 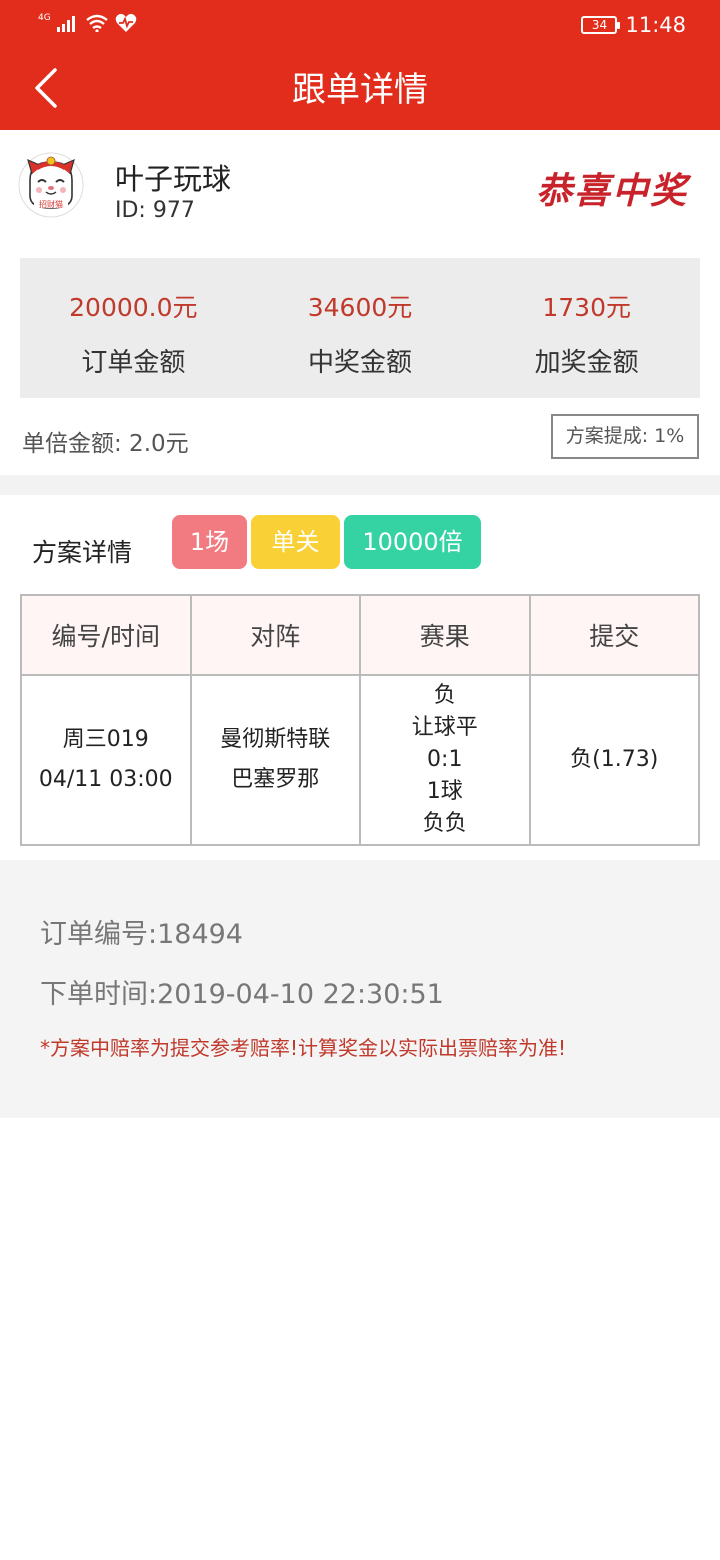 I want to click on amounts-summary: 20000.0元 订单金额 34600元 中奖金额 1730元 加奖金额, so click(x=360, y=328).